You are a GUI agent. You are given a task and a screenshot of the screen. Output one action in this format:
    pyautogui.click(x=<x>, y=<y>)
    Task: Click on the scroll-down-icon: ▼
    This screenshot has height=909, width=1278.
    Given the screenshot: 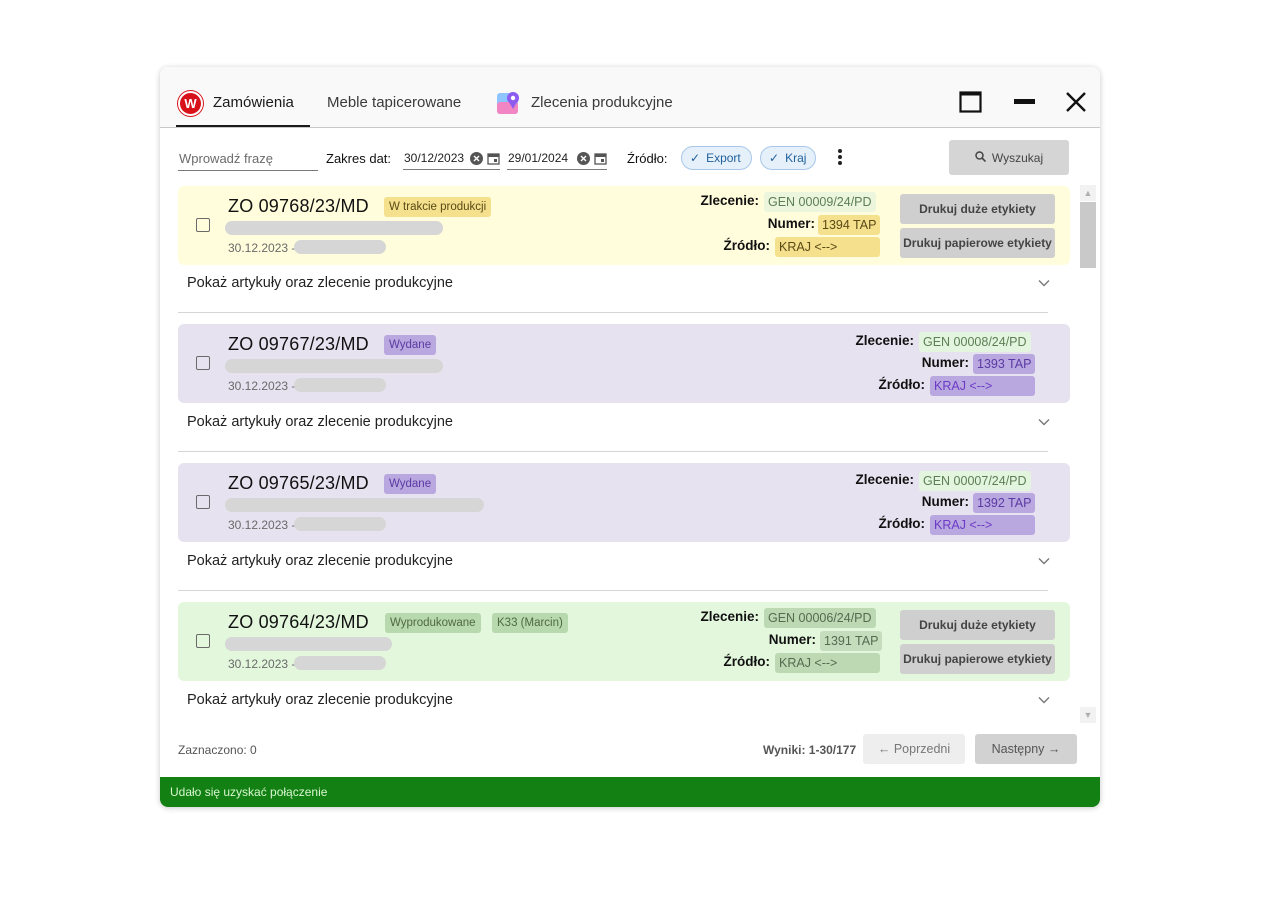 What is the action you would take?
    pyautogui.click(x=1088, y=715)
    